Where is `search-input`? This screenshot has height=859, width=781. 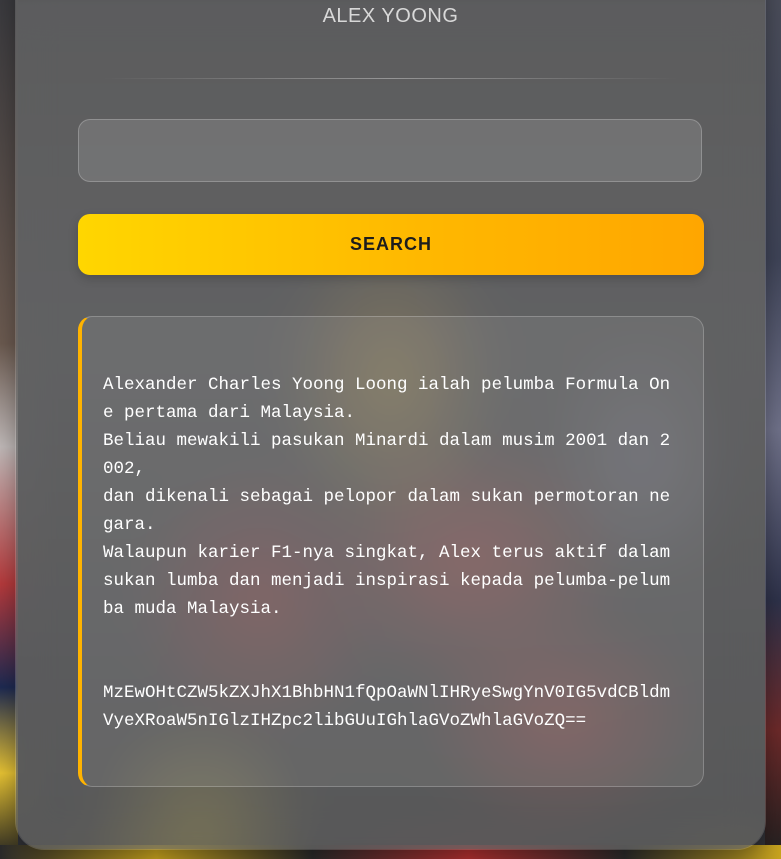 search-input is located at coordinates (390, 150).